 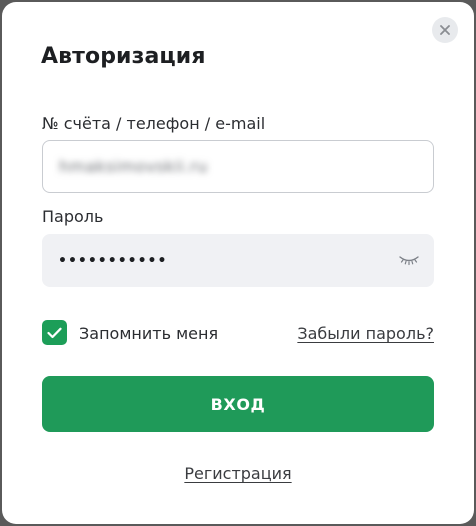 I want to click on login-input: hmaksimovskii.ru, so click(x=238, y=166).